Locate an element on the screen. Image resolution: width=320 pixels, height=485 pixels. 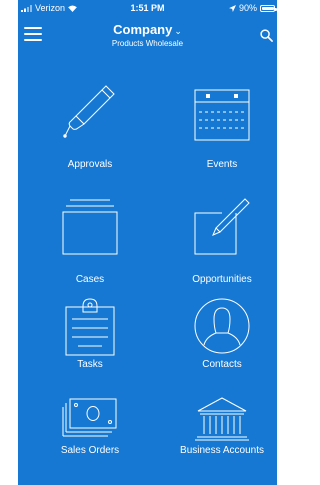
tile-label: Opportunities is located at coordinates (222, 279).